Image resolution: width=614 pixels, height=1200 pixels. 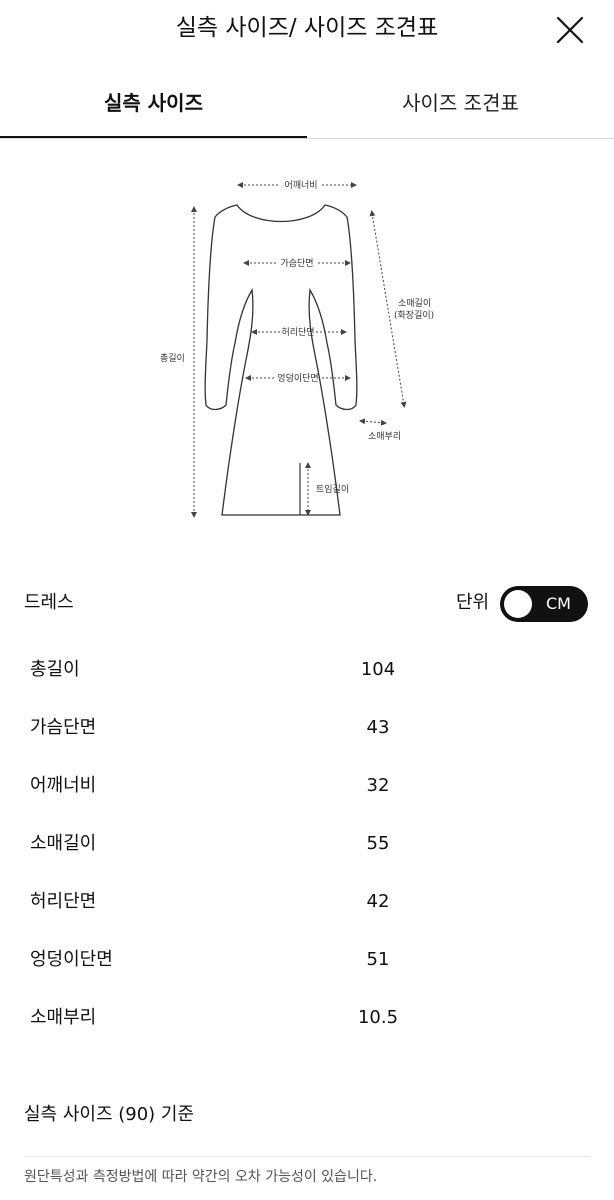 I want to click on diagram-label-hip: 엉덩이단면, so click(x=297, y=378).